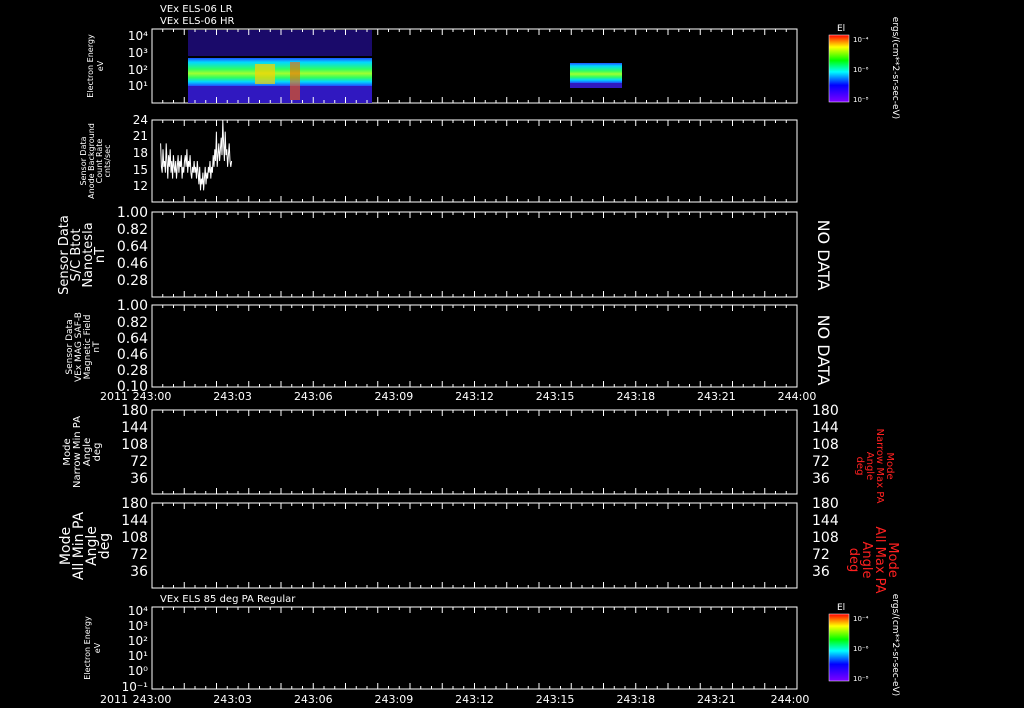 This screenshot has width=1024, height=708. What do you see at coordinates (87, 648) in the screenshot?
I see `p7-label-1: Electron Energy` at bounding box center [87, 648].